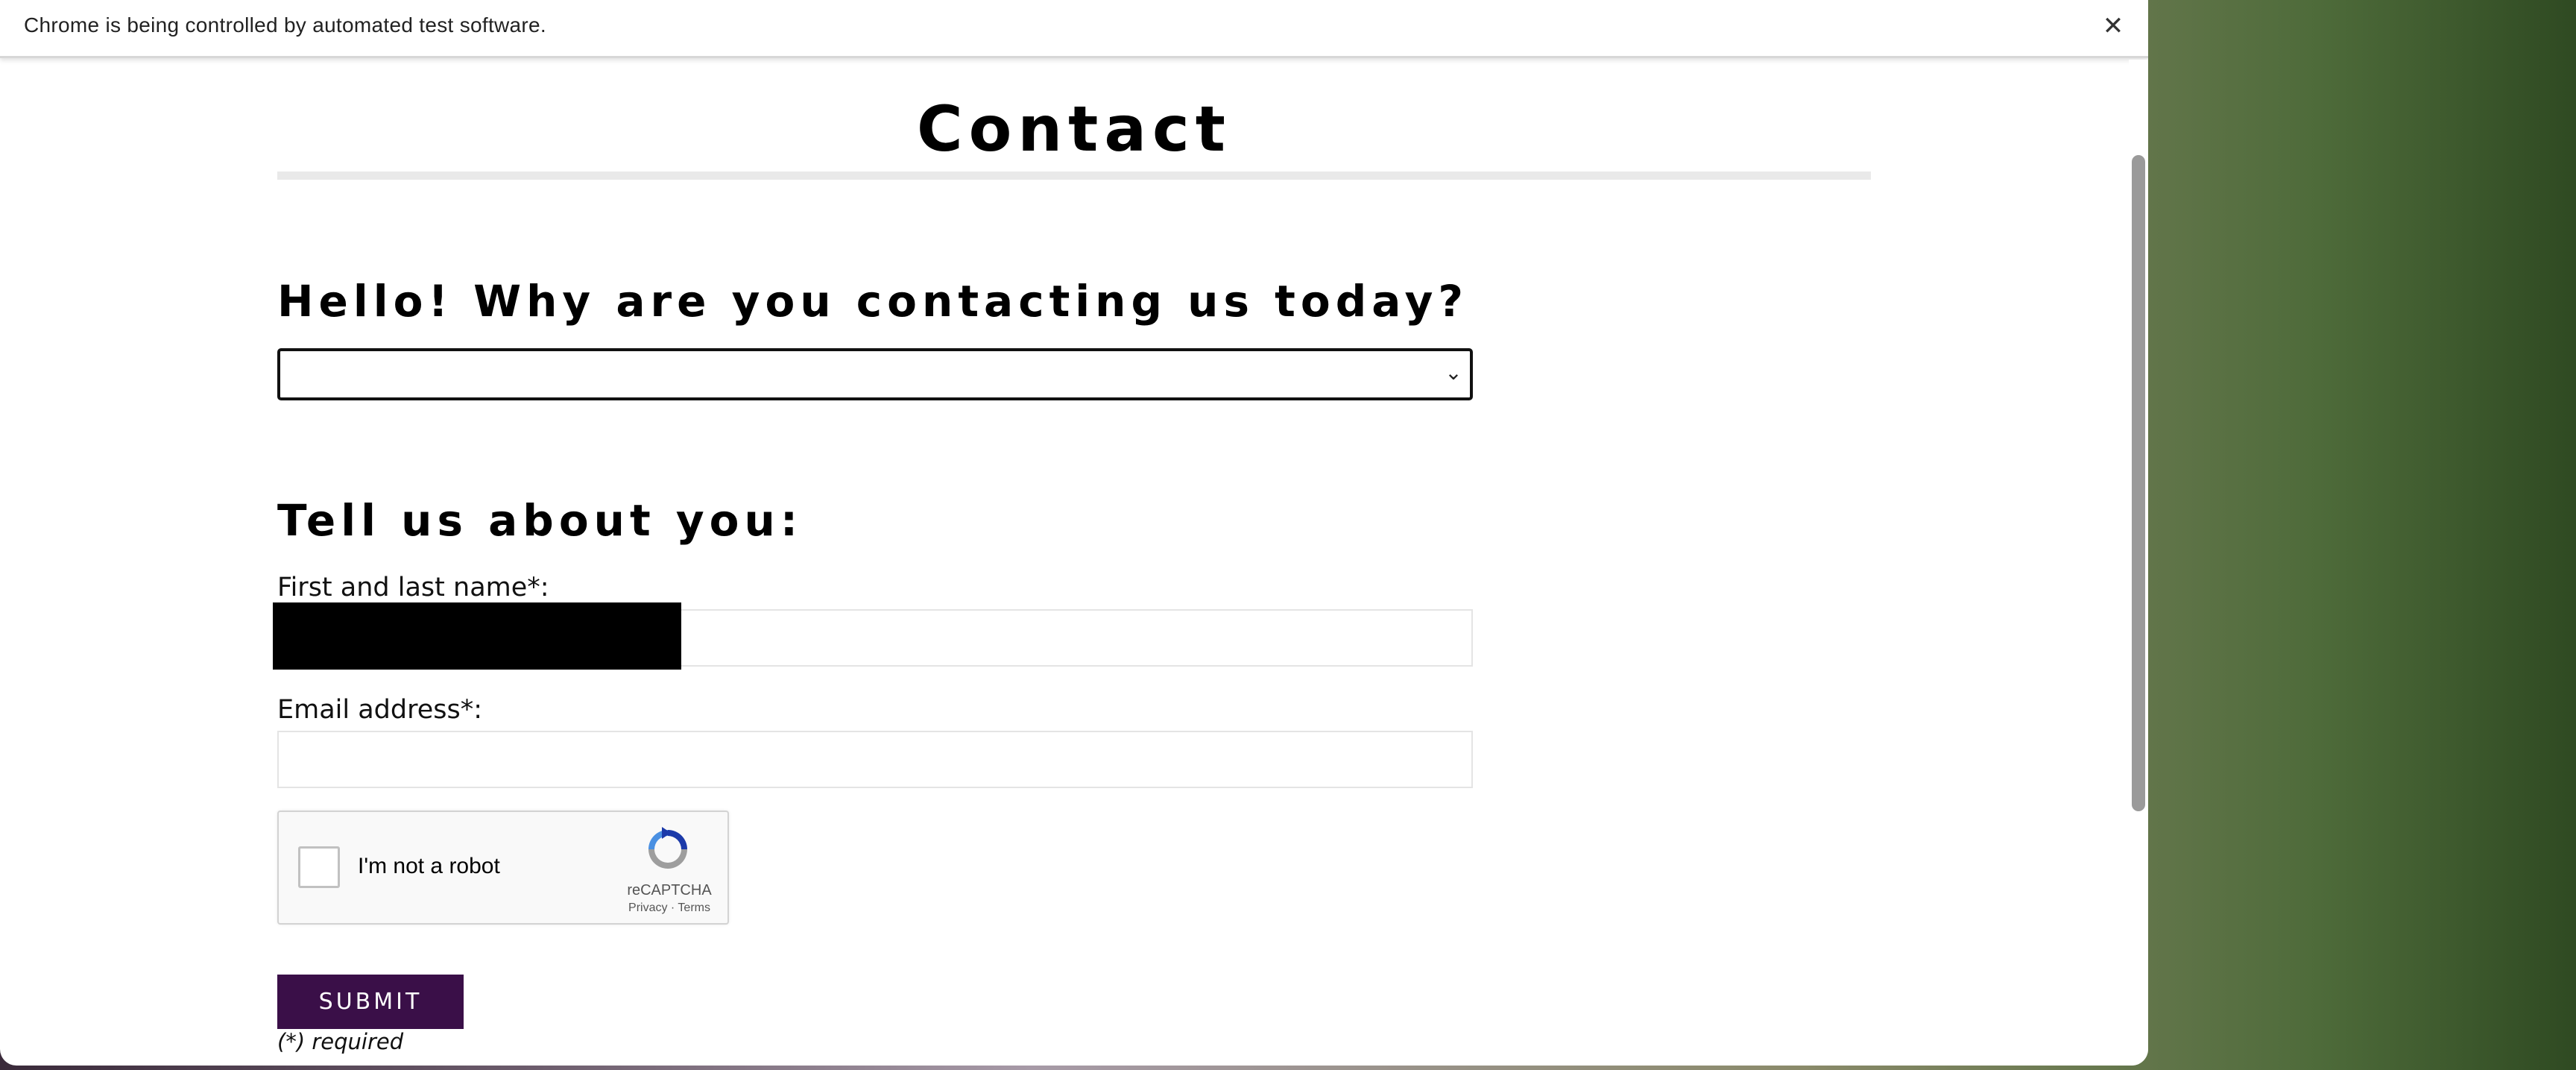 The height and width of the screenshot is (1070, 2576). I want to click on reason-select: ⌄, so click(875, 374).